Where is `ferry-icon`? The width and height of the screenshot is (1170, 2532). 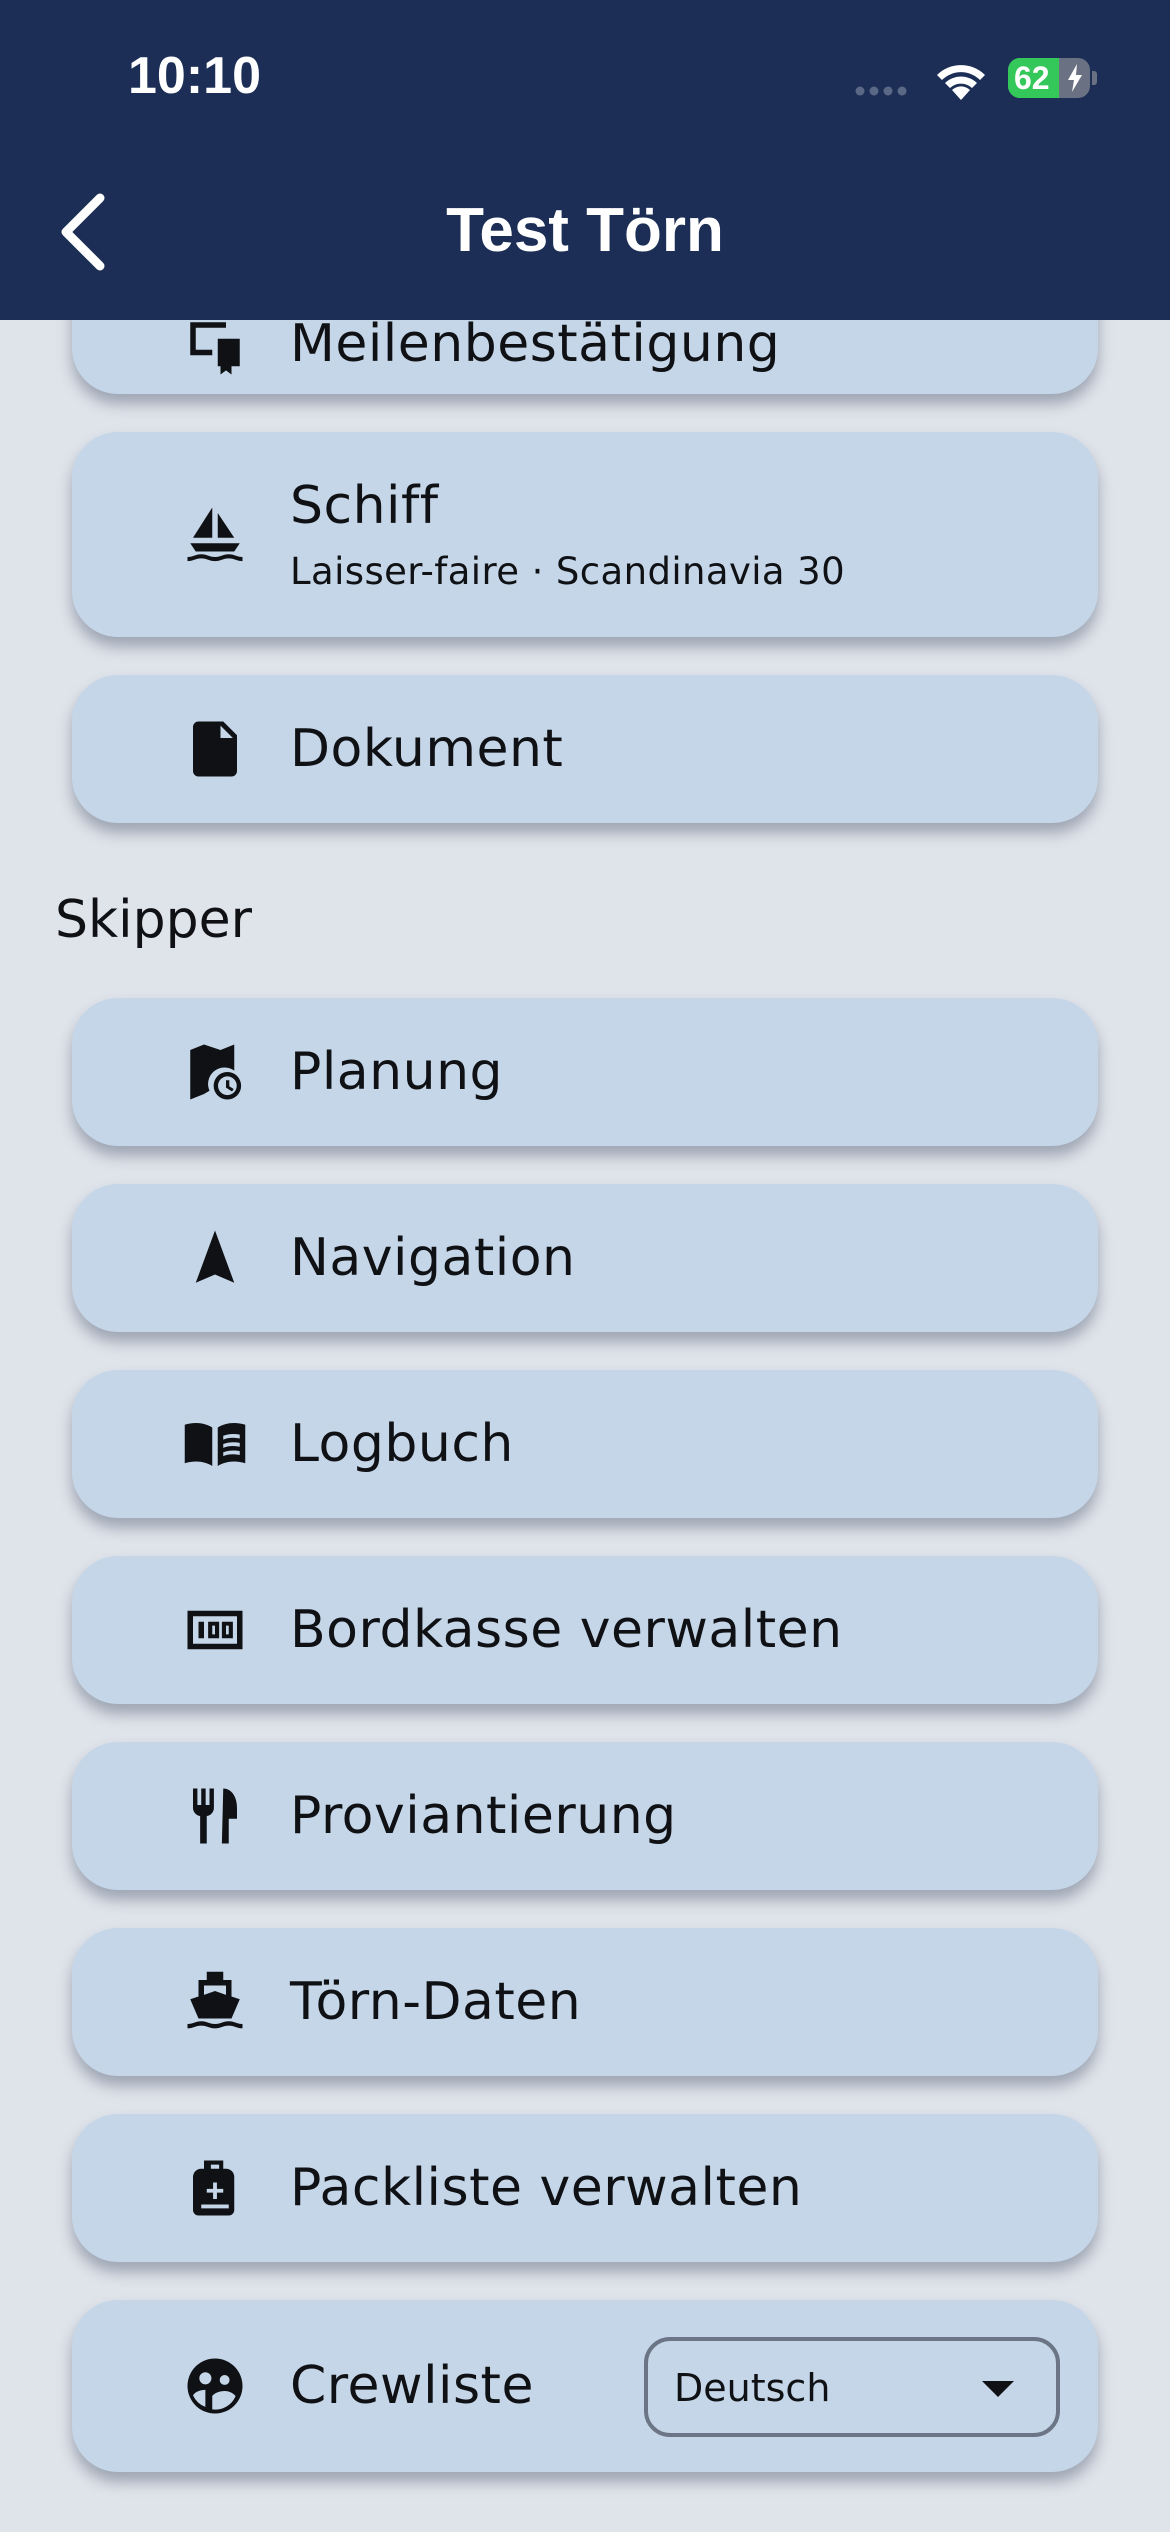
ferry-icon is located at coordinates (215, 2002).